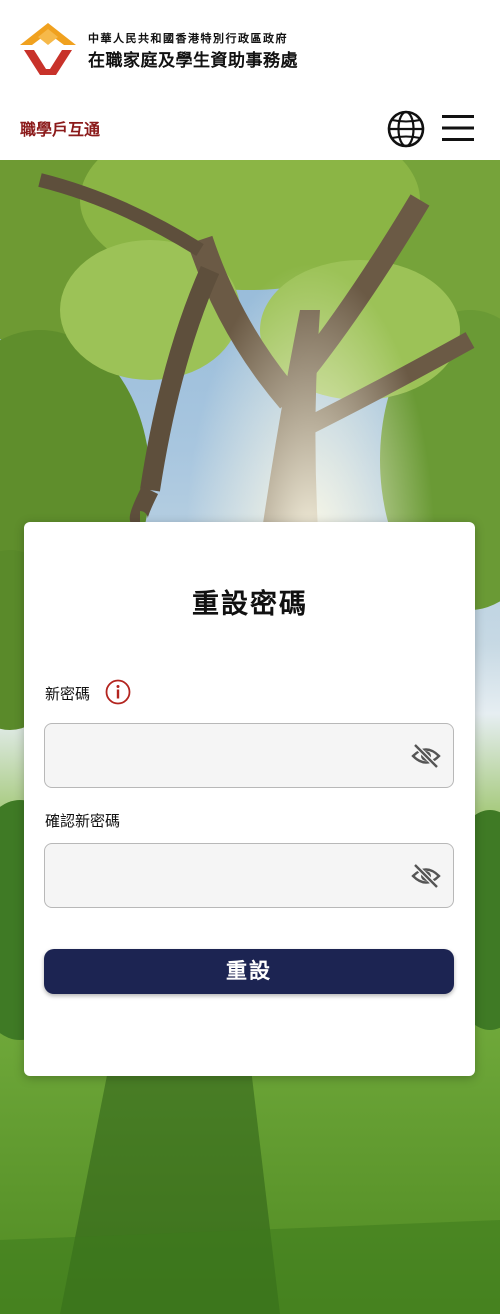 This screenshot has width=500, height=1314. Describe the element at coordinates (249, 971) in the screenshot. I see `reset-button: 重設` at that location.